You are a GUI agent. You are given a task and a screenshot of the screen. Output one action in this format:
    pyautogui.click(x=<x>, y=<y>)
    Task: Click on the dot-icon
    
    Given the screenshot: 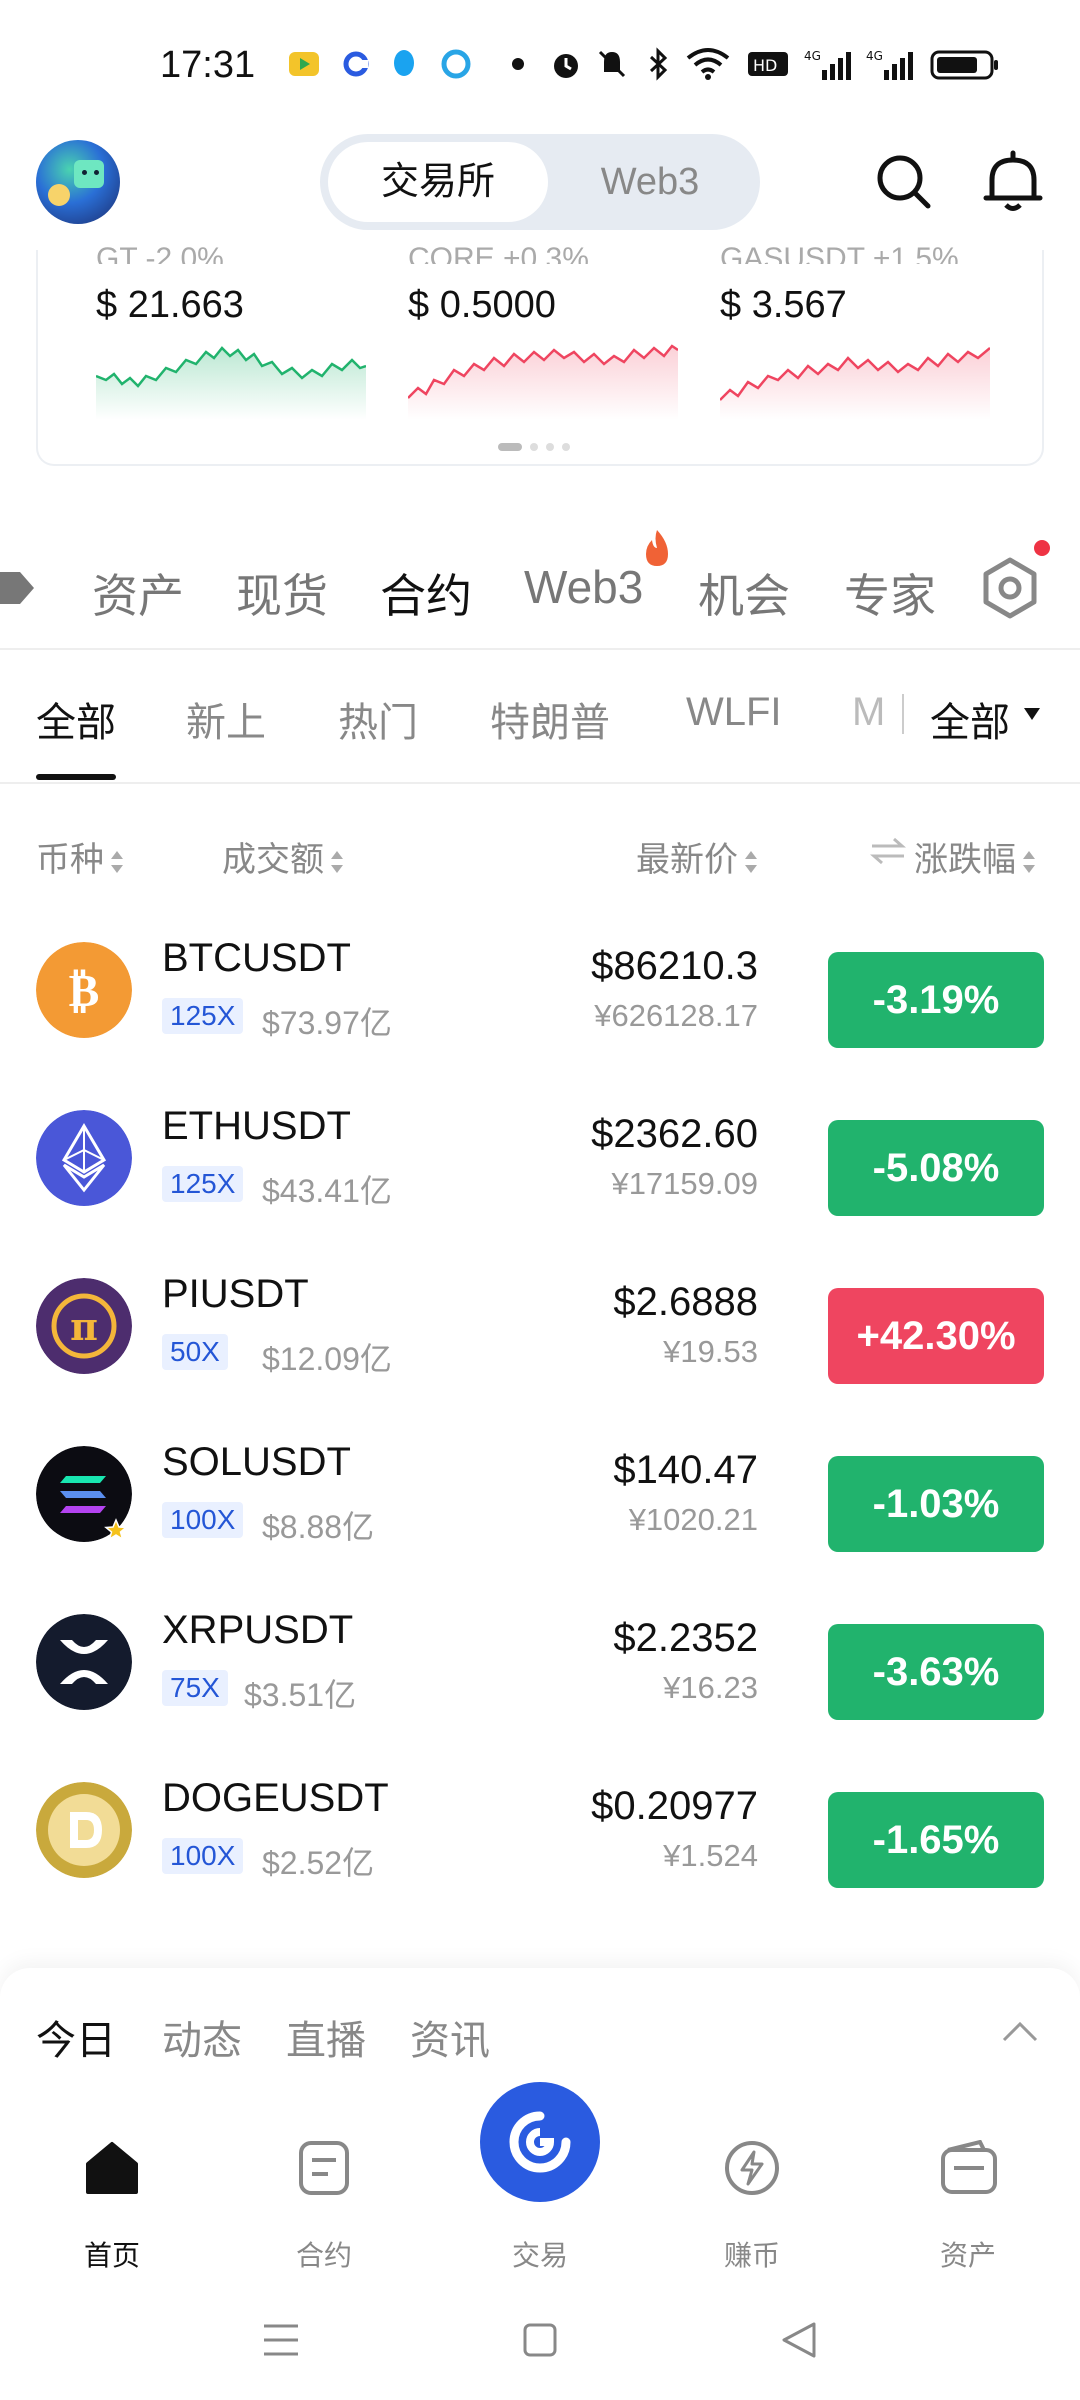 What is the action you would take?
    pyautogui.click(x=518, y=64)
    